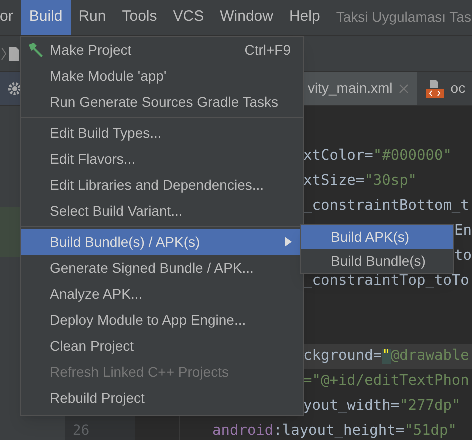  What do you see at coordinates (434, 88) in the screenshot?
I see `xml-file-icon` at bounding box center [434, 88].